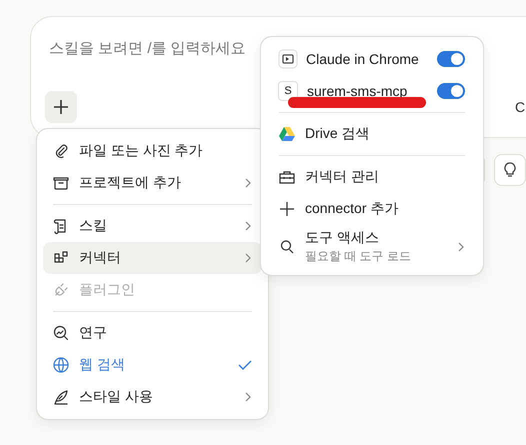  I want to click on drive-icon, so click(287, 134).